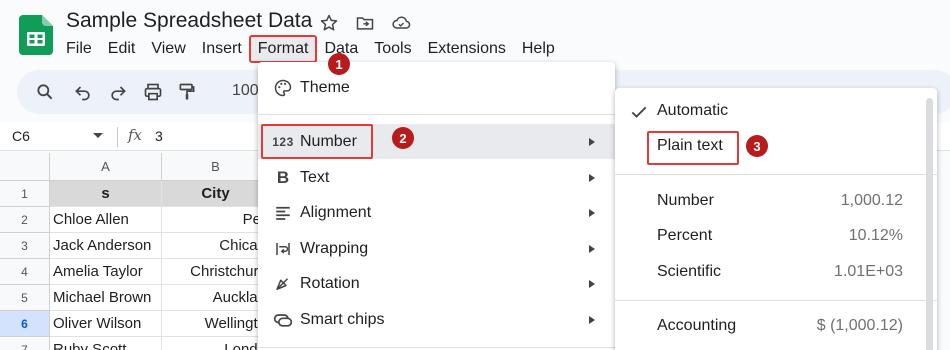  What do you see at coordinates (189, 21) in the screenshot?
I see `document-title: Sample Spreadsheet Data` at bounding box center [189, 21].